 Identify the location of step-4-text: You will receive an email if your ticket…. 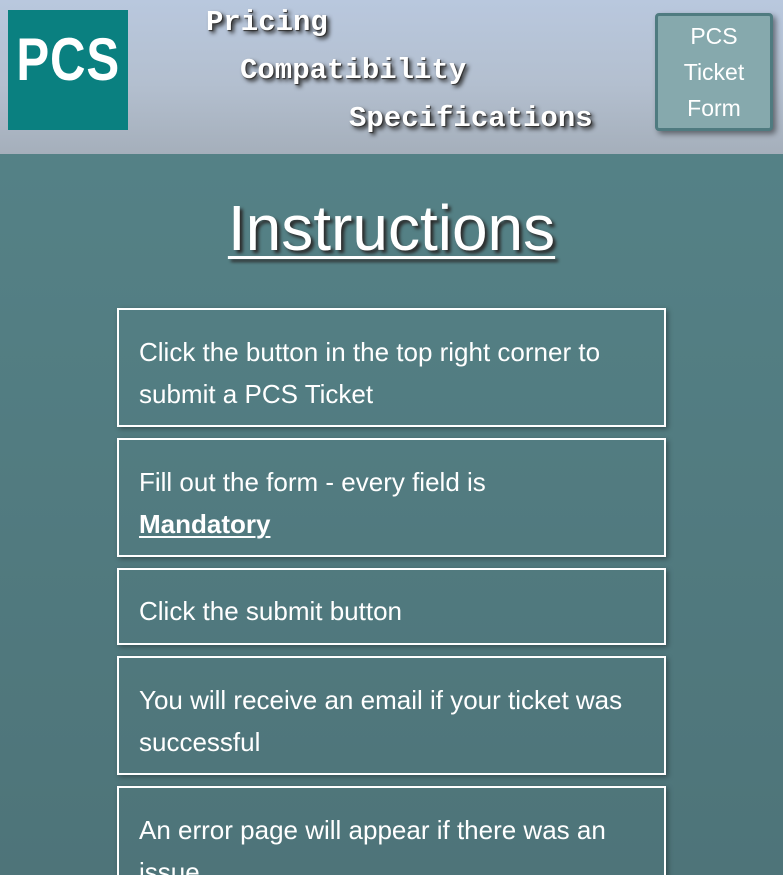
(381, 721).